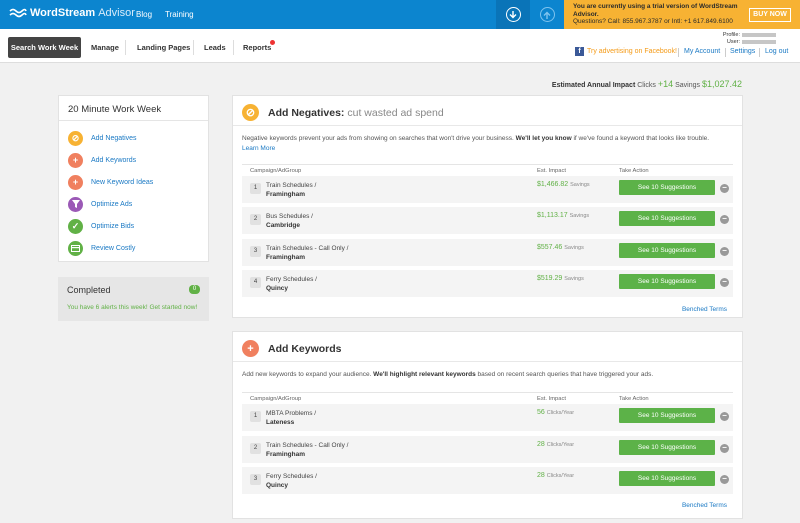 The image size is (800, 523). Describe the element at coordinates (547, 14) in the screenshot. I see `upload-button` at that location.